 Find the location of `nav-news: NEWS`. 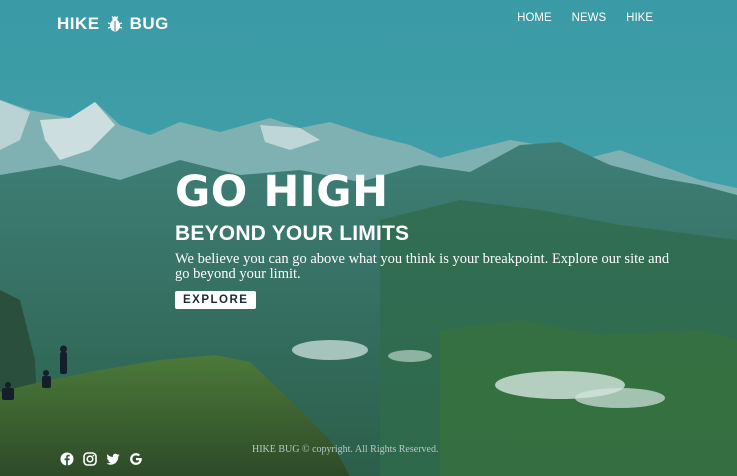

nav-news: NEWS is located at coordinates (589, 18).